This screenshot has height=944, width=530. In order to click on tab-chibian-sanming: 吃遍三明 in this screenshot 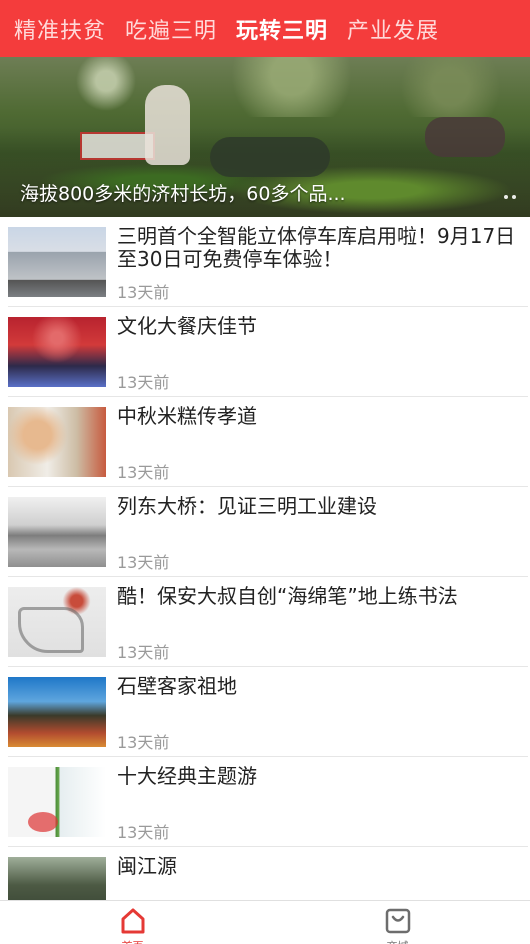, I will do `click(171, 29)`.